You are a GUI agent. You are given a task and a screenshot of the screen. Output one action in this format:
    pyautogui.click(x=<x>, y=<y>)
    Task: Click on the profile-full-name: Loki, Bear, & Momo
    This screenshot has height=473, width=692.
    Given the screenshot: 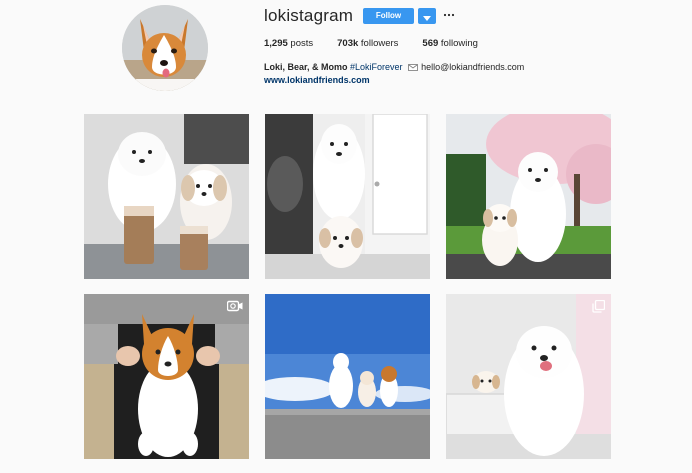 What is the action you would take?
    pyautogui.click(x=306, y=67)
    